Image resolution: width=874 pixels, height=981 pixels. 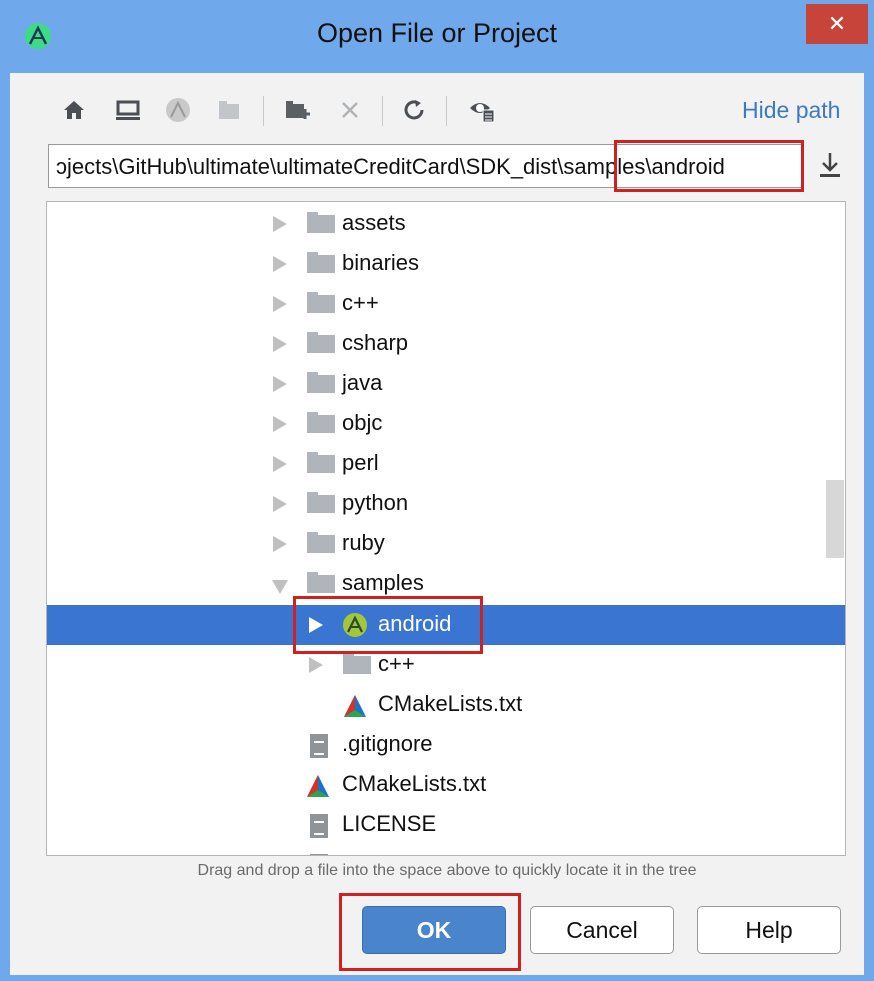 I want to click on tree-item-label: perl, so click(x=360, y=462).